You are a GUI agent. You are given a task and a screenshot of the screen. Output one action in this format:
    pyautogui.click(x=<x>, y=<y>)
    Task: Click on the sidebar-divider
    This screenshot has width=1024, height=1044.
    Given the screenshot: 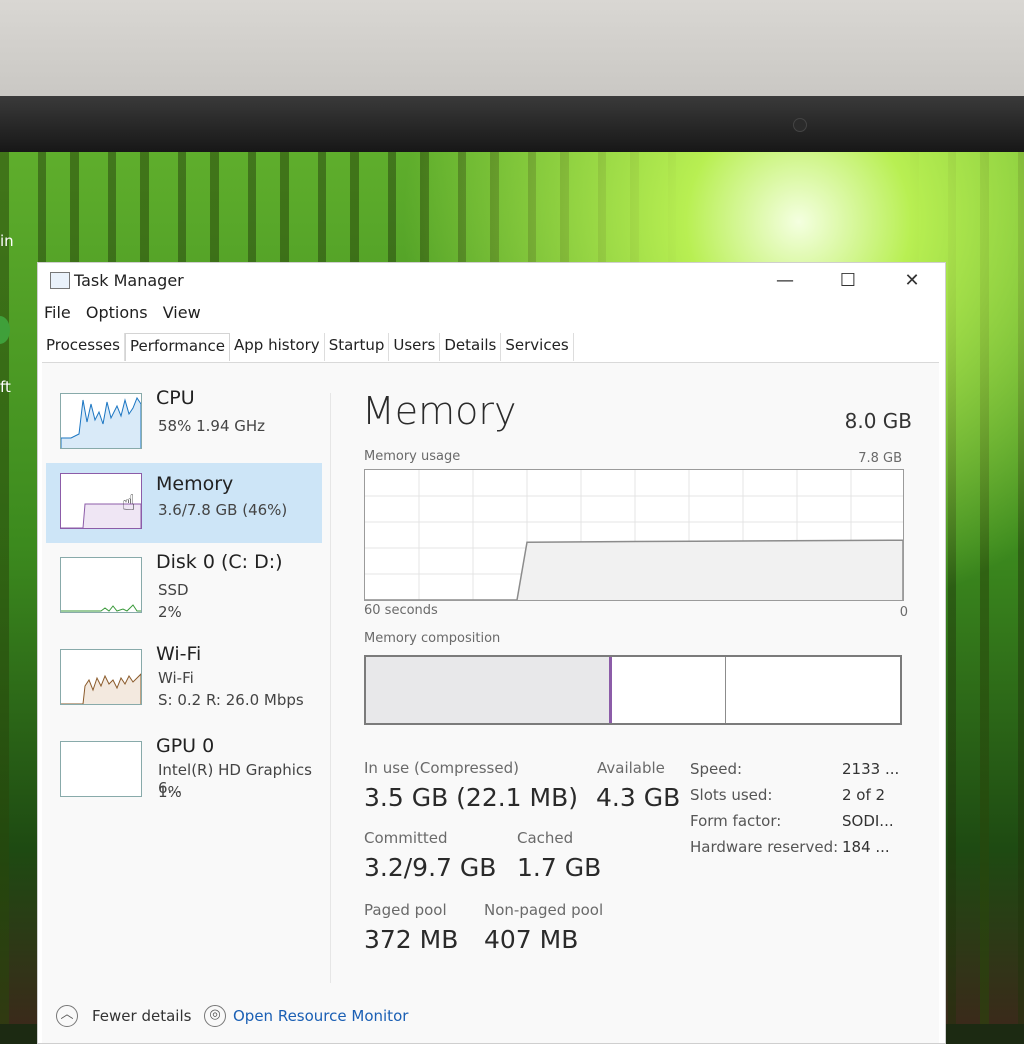 What is the action you would take?
    pyautogui.click(x=330, y=688)
    